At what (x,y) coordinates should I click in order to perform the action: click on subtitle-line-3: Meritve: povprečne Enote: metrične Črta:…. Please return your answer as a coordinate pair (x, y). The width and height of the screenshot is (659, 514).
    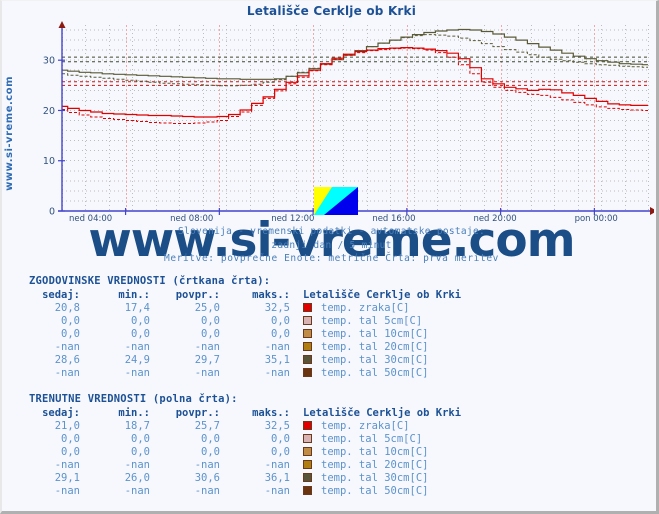
    Looking at the image, I should click on (331, 258).